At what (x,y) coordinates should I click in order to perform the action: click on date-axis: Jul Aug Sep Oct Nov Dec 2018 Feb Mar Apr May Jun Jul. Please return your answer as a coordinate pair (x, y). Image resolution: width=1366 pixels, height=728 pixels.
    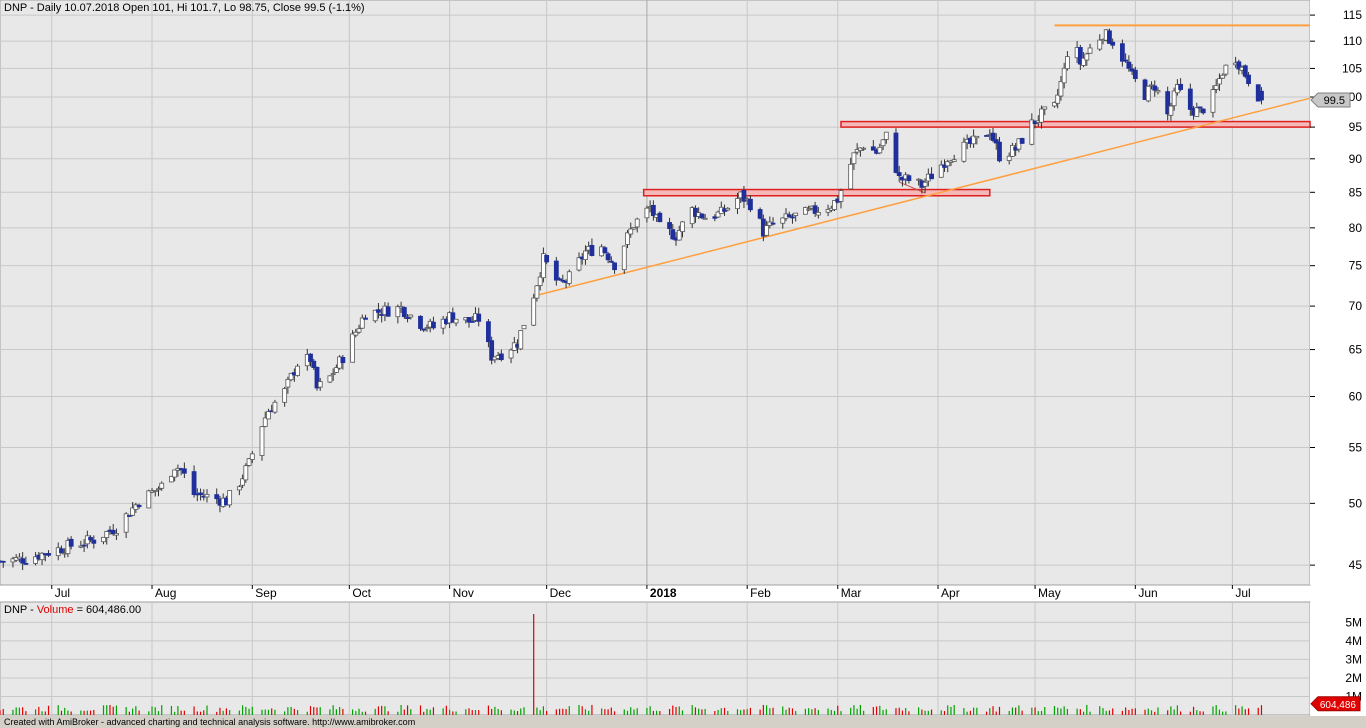
    Looking at the image, I should click on (651, 592).